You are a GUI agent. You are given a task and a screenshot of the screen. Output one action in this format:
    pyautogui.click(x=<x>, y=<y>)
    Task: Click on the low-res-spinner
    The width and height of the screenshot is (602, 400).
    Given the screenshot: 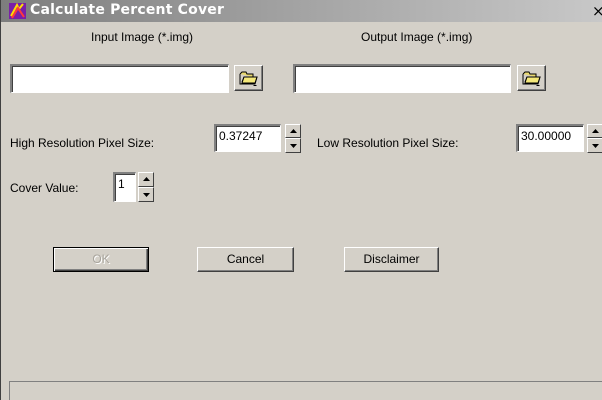 What is the action you would take?
    pyautogui.click(x=594, y=138)
    